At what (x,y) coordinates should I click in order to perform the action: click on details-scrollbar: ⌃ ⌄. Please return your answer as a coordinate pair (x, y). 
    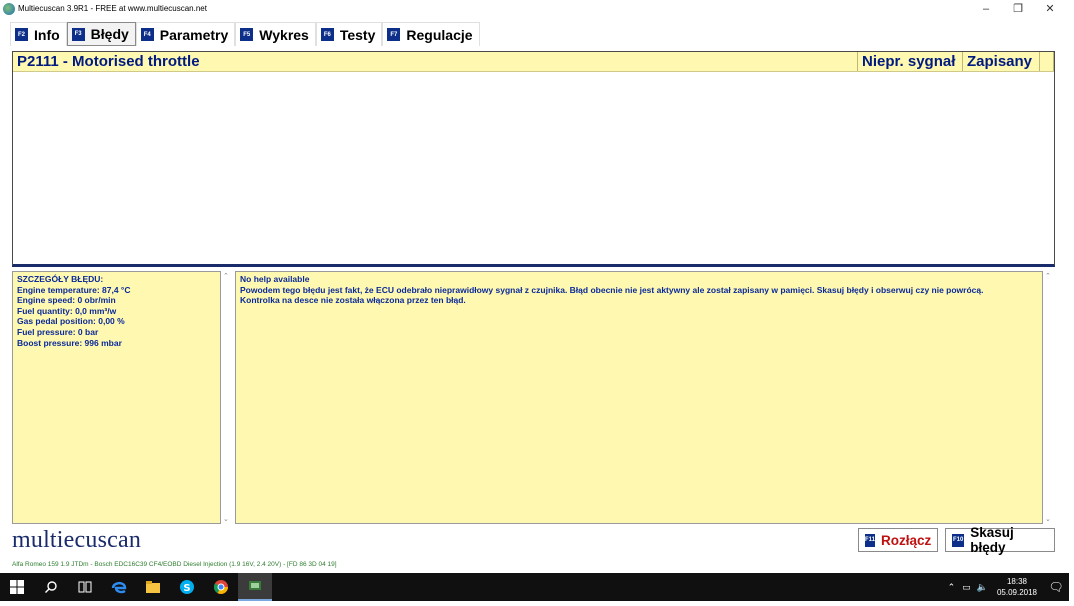
    Looking at the image, I should click on (227, 397).